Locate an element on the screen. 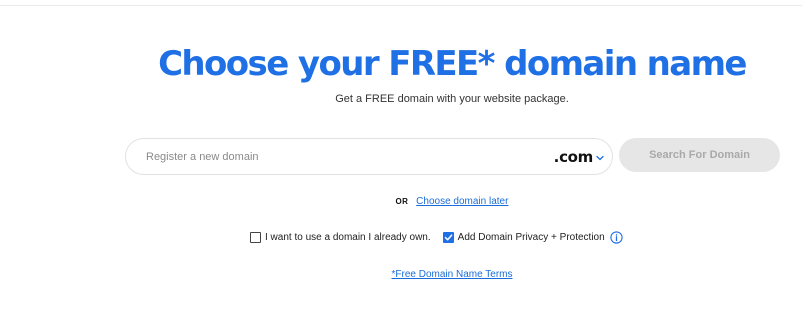 The width and height of the screenshot is (802, 310). checkmark-icon is located at coordinates (448, 236).